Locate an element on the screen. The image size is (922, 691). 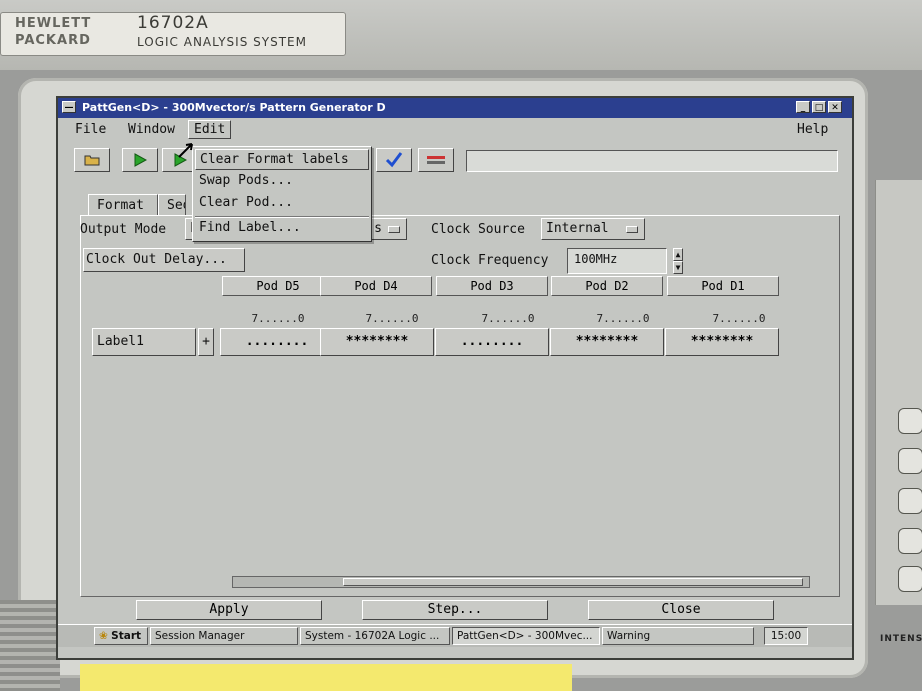
horizontal-scrollbar is located at coordinates (521, 582).